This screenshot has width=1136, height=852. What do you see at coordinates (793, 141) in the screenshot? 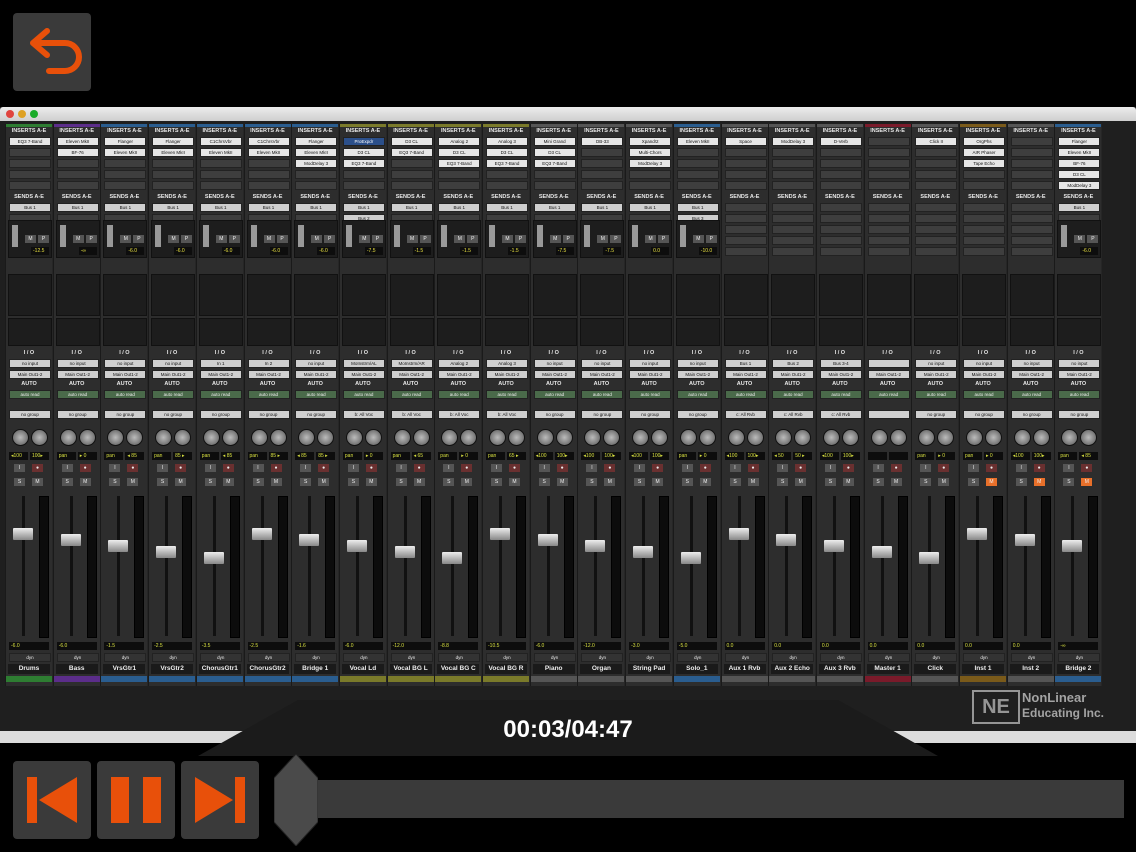
I see `insert-slot: ModDelay 3` at bounding box center [793, 141].